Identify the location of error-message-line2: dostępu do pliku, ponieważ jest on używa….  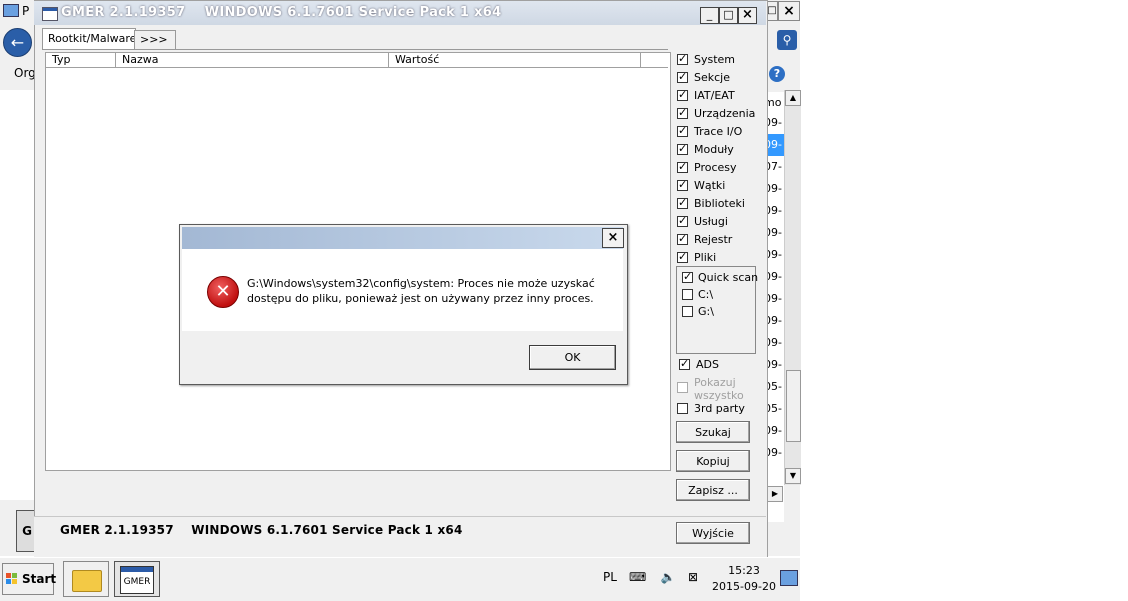
(420, 298).